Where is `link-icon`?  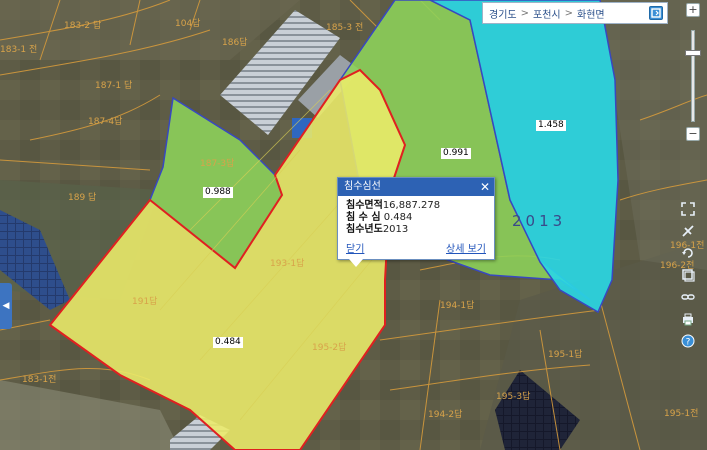 link-icon is located at coordinates (688, 297).